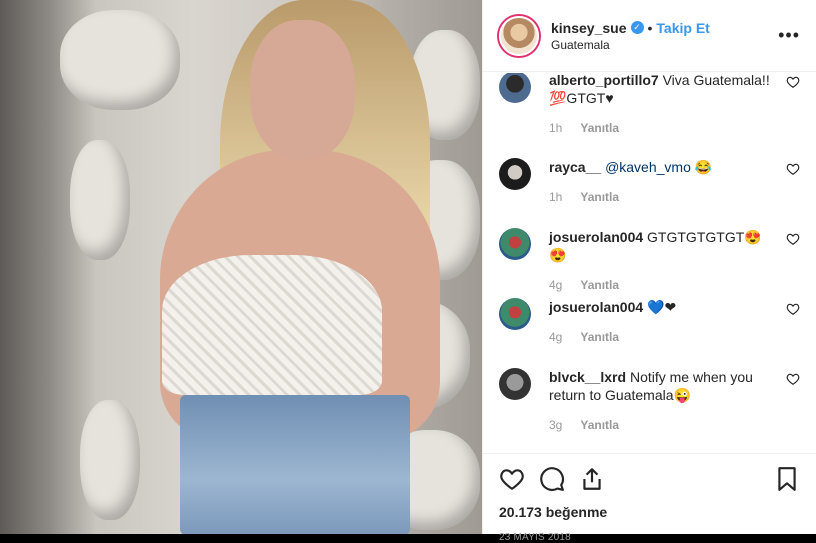 This screenshot has height=543, width=816. Describe the element at coordinates (576, 512) in the screenshot. I see `likes-label: beğenme` at that location.